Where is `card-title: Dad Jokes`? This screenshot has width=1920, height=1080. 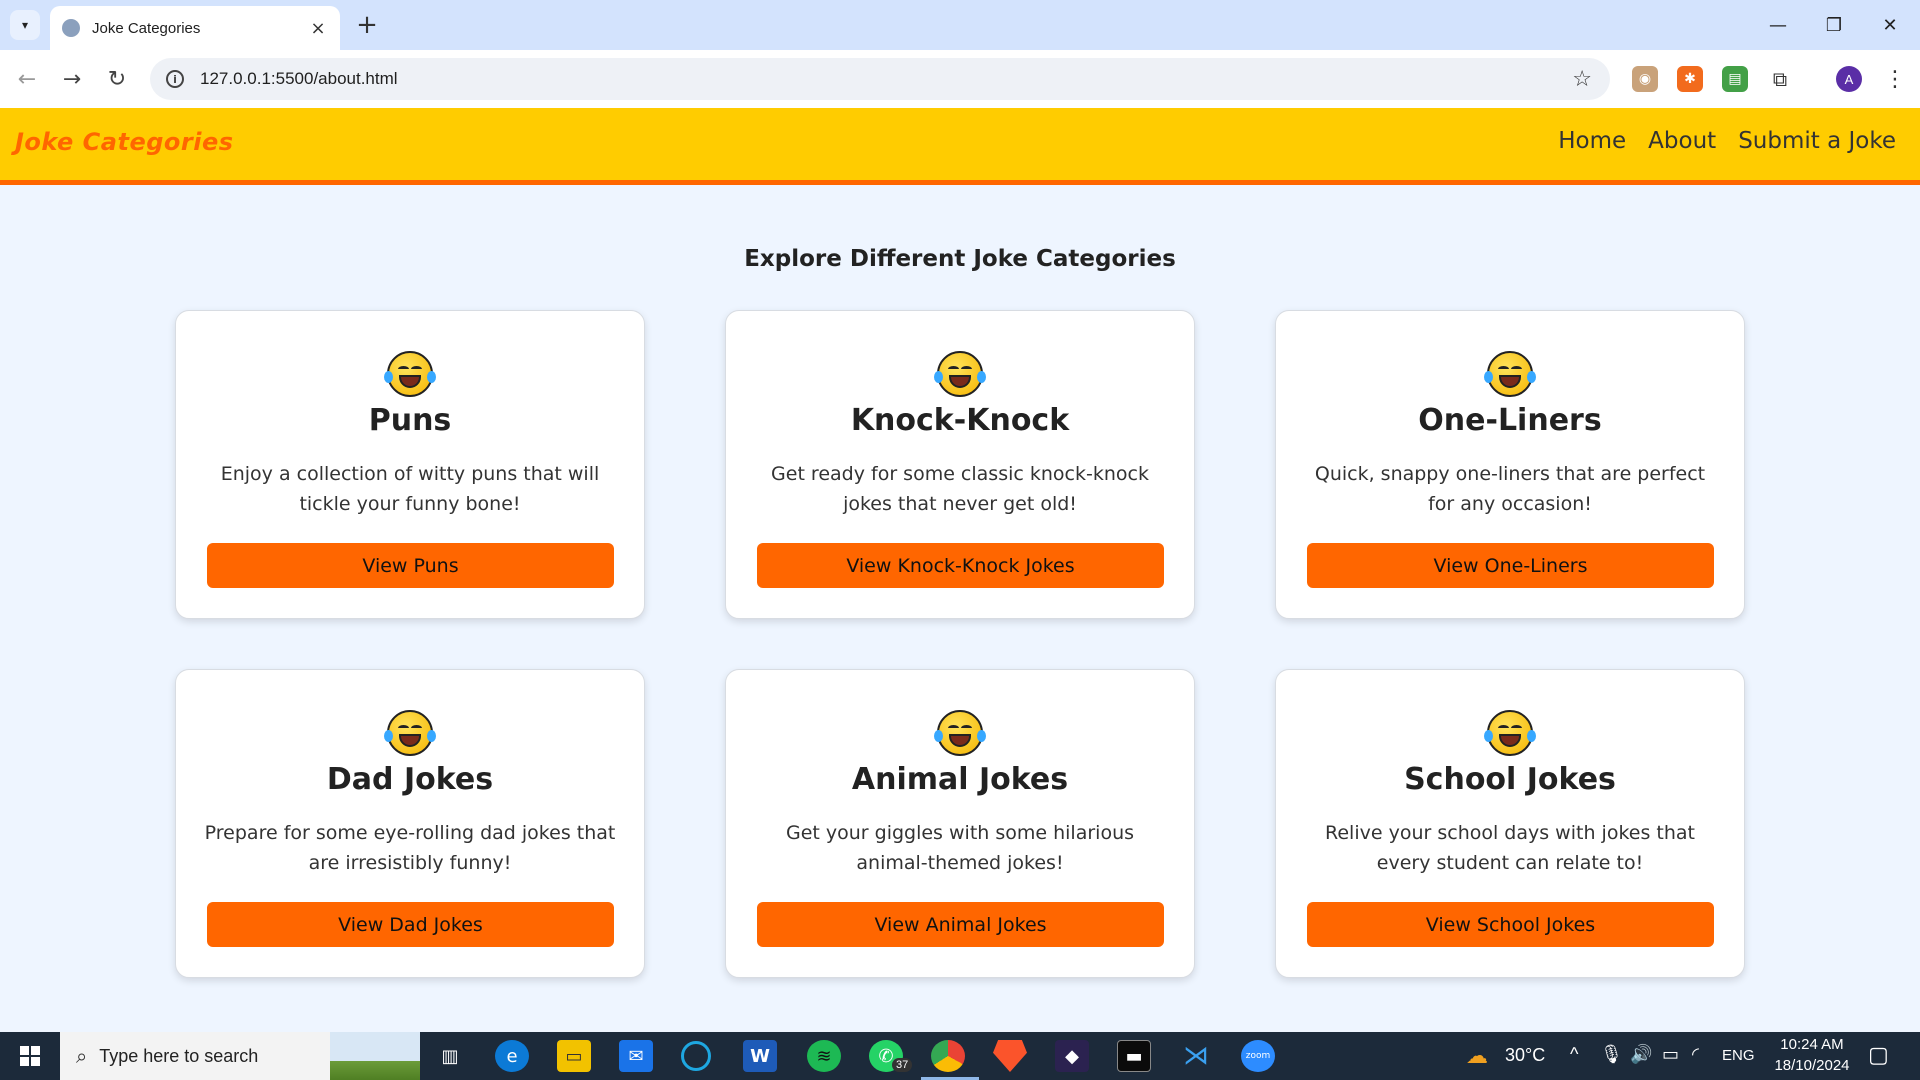
card-title: Dad Jokes is located at coordinates (410, 779).